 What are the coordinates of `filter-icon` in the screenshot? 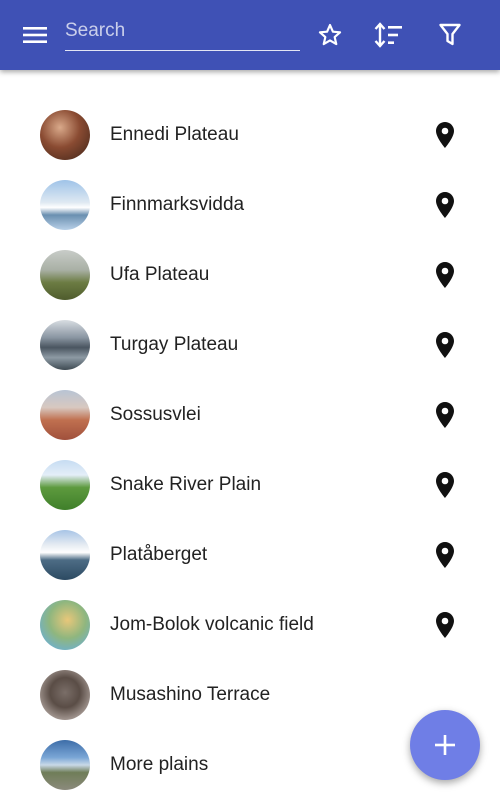 It's located at (450, 34).